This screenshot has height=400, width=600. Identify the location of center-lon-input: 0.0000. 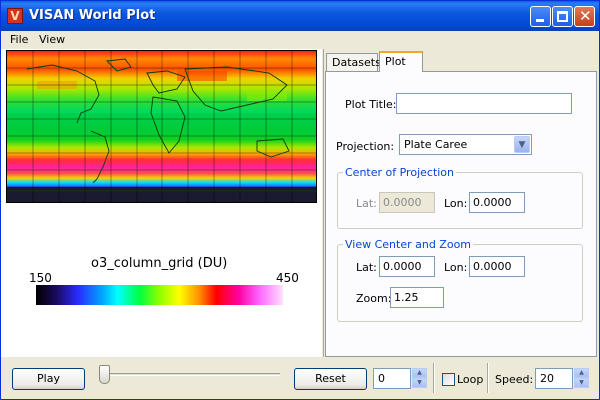
(497, 202).